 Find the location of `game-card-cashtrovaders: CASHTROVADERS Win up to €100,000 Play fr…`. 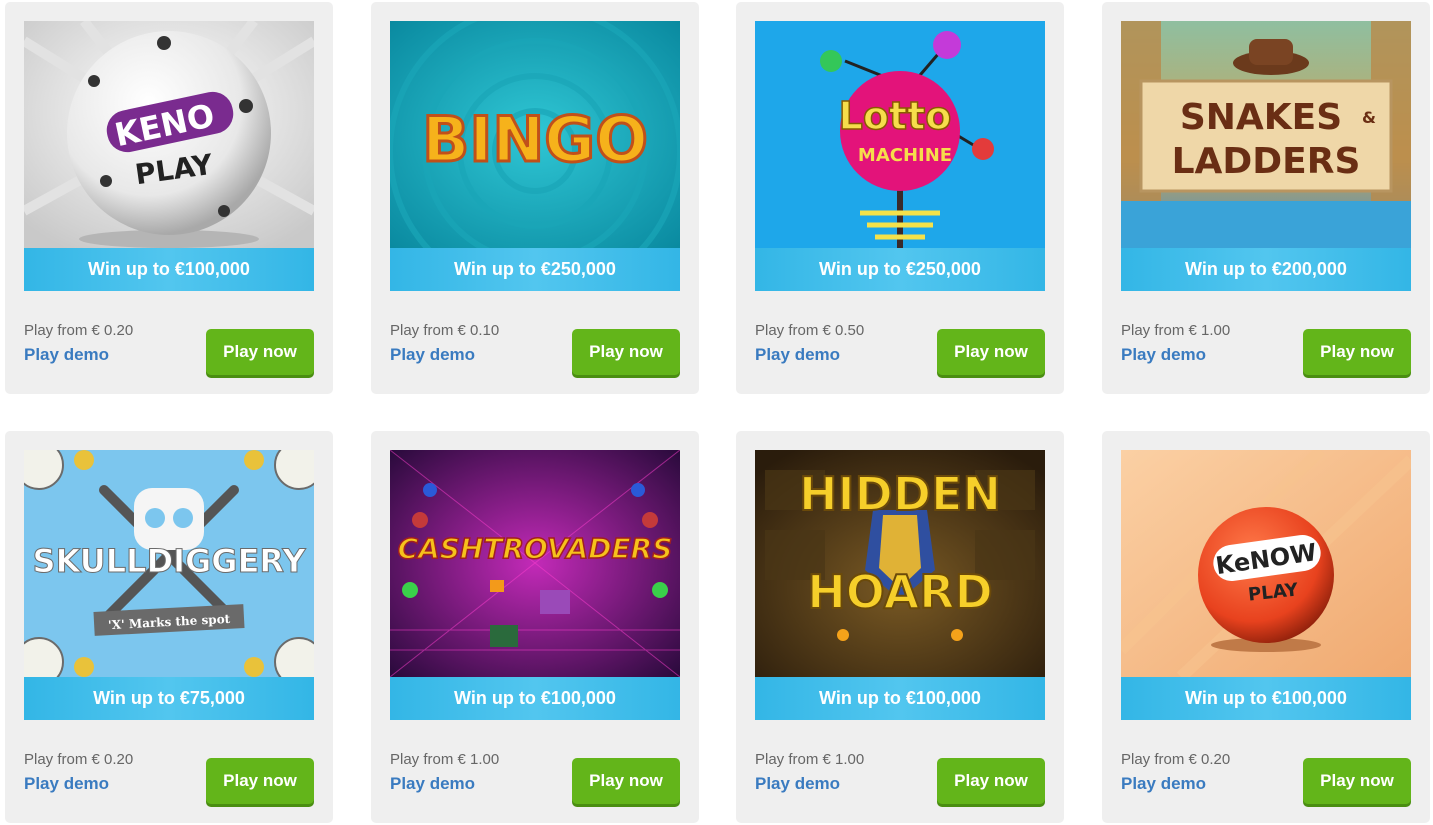

game-card-cashtrovaders: CASHTROVADERS Win up to €100,000 Play fr… is located at coordinates (535, 627).